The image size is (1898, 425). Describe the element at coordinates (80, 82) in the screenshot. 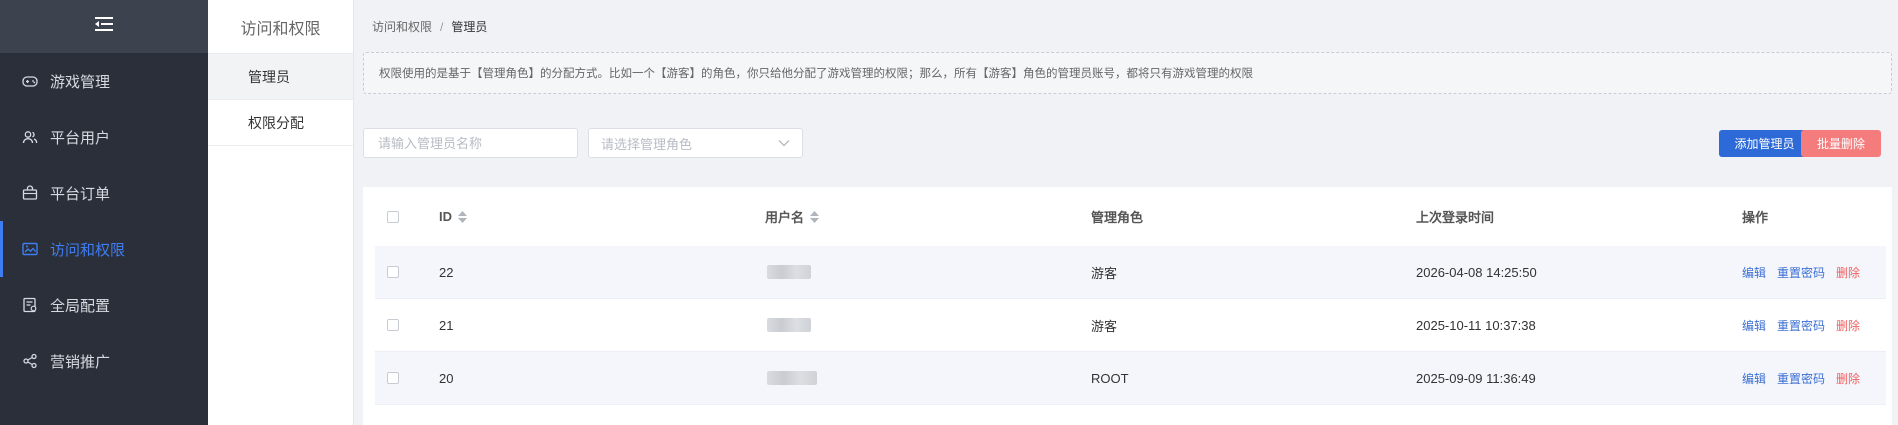

I see `sidebar-item-label: 游戏管理` at that location.